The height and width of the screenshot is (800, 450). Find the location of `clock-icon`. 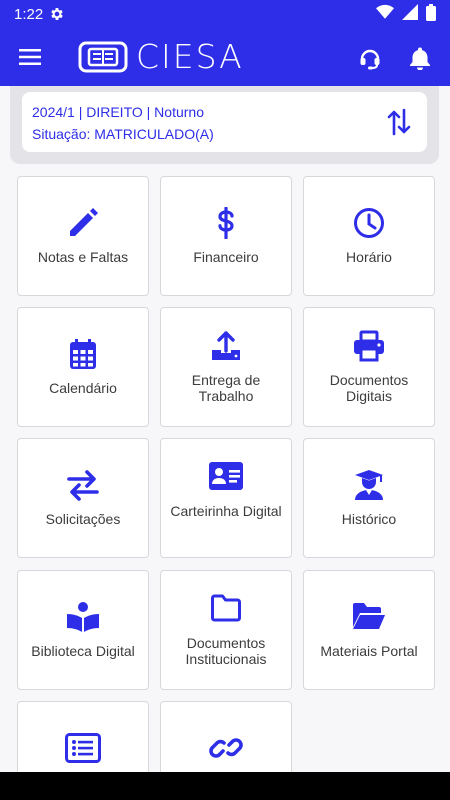

clock-icon is located at coordinates (369, 223).